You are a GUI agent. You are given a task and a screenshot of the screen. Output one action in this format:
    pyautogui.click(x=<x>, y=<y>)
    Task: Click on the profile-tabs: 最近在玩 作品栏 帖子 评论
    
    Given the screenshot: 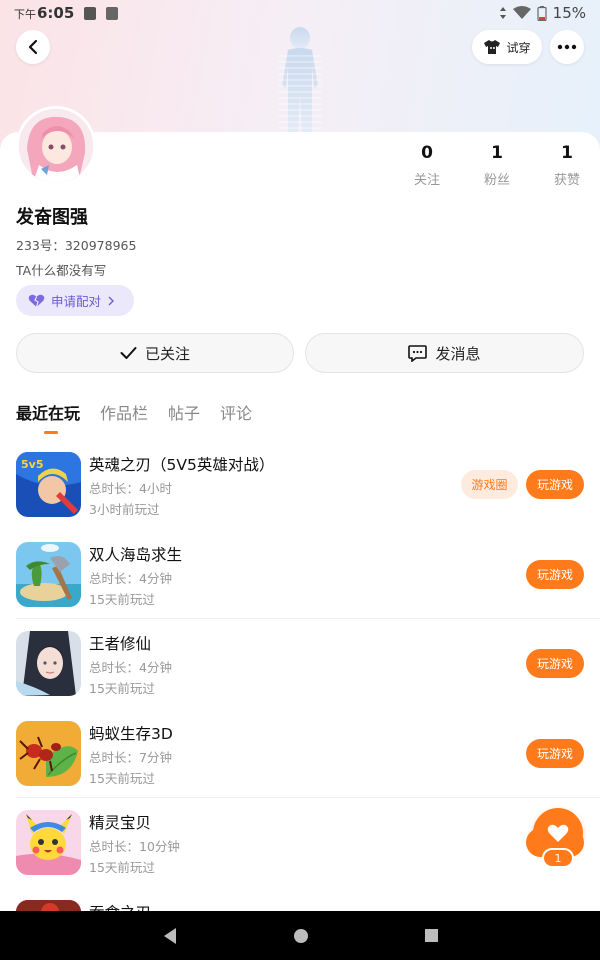 What is the action you would take?
    pyautogui.click(x=134, y=418)
    